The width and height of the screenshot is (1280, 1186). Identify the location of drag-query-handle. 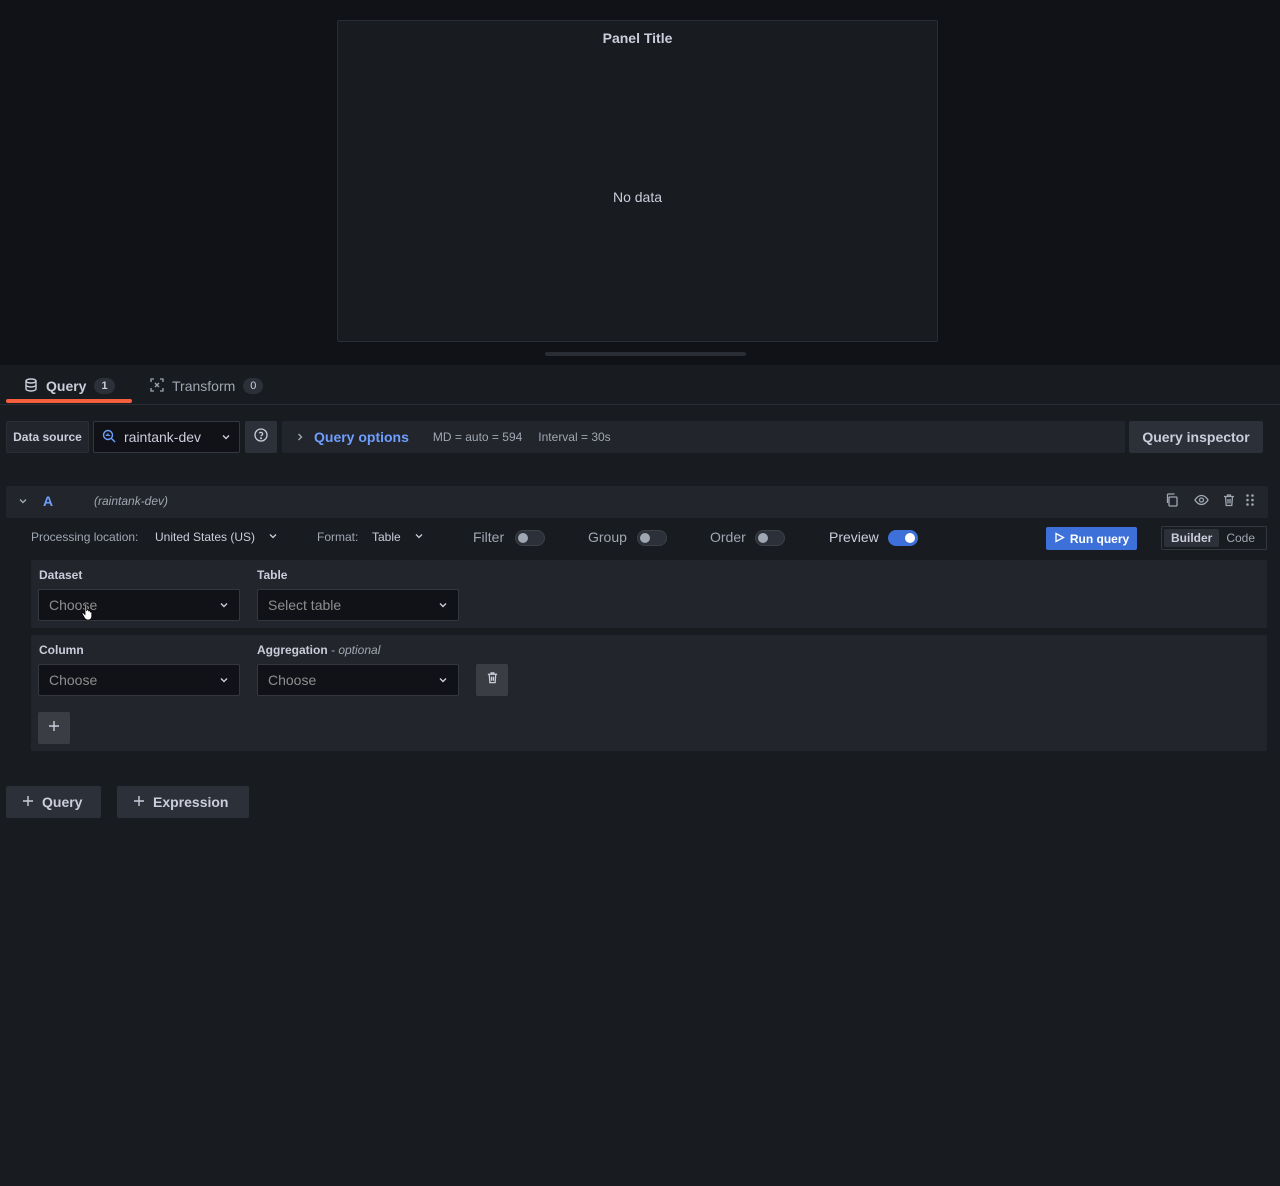
(1250, 502).